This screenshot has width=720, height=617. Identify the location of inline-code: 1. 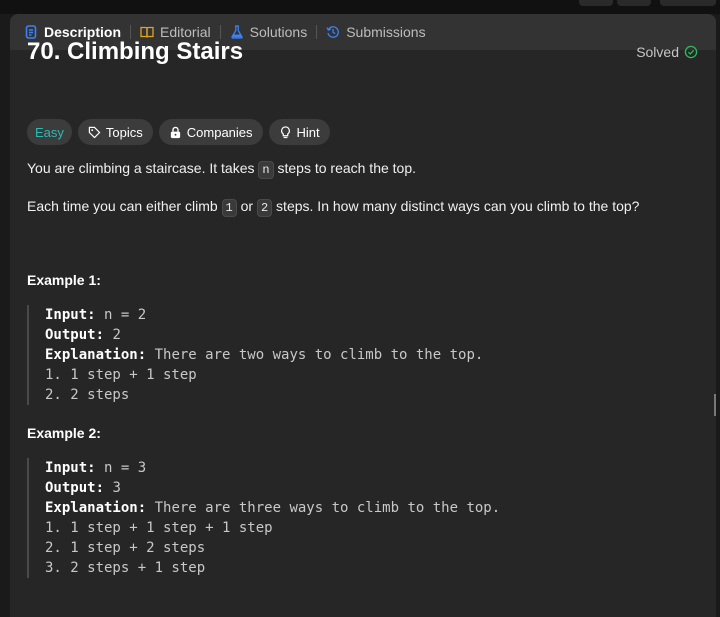
(229, 208).